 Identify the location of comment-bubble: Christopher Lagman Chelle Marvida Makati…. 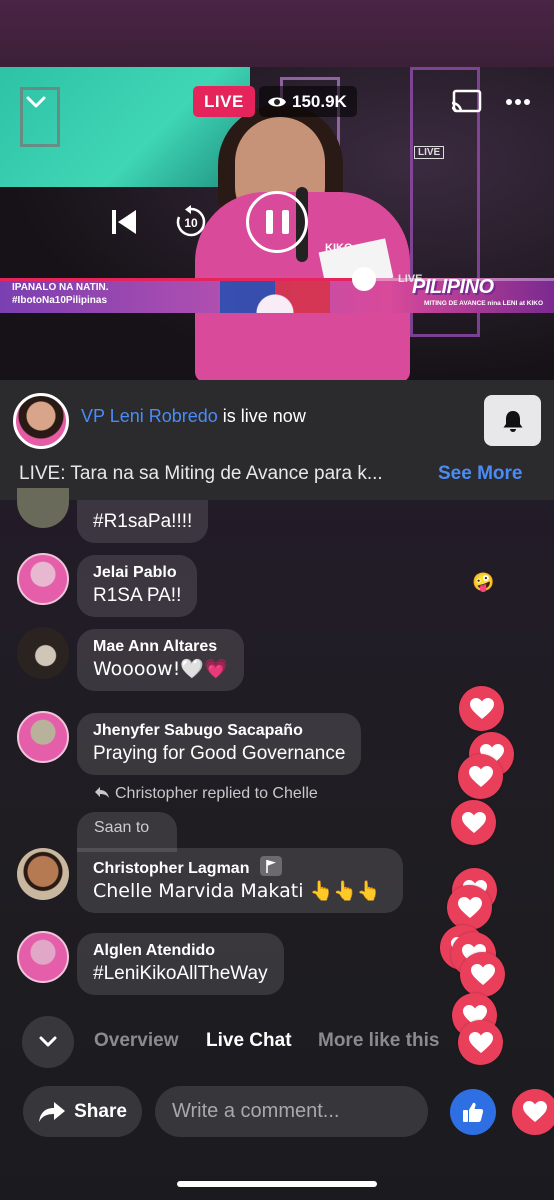
(240, 880).